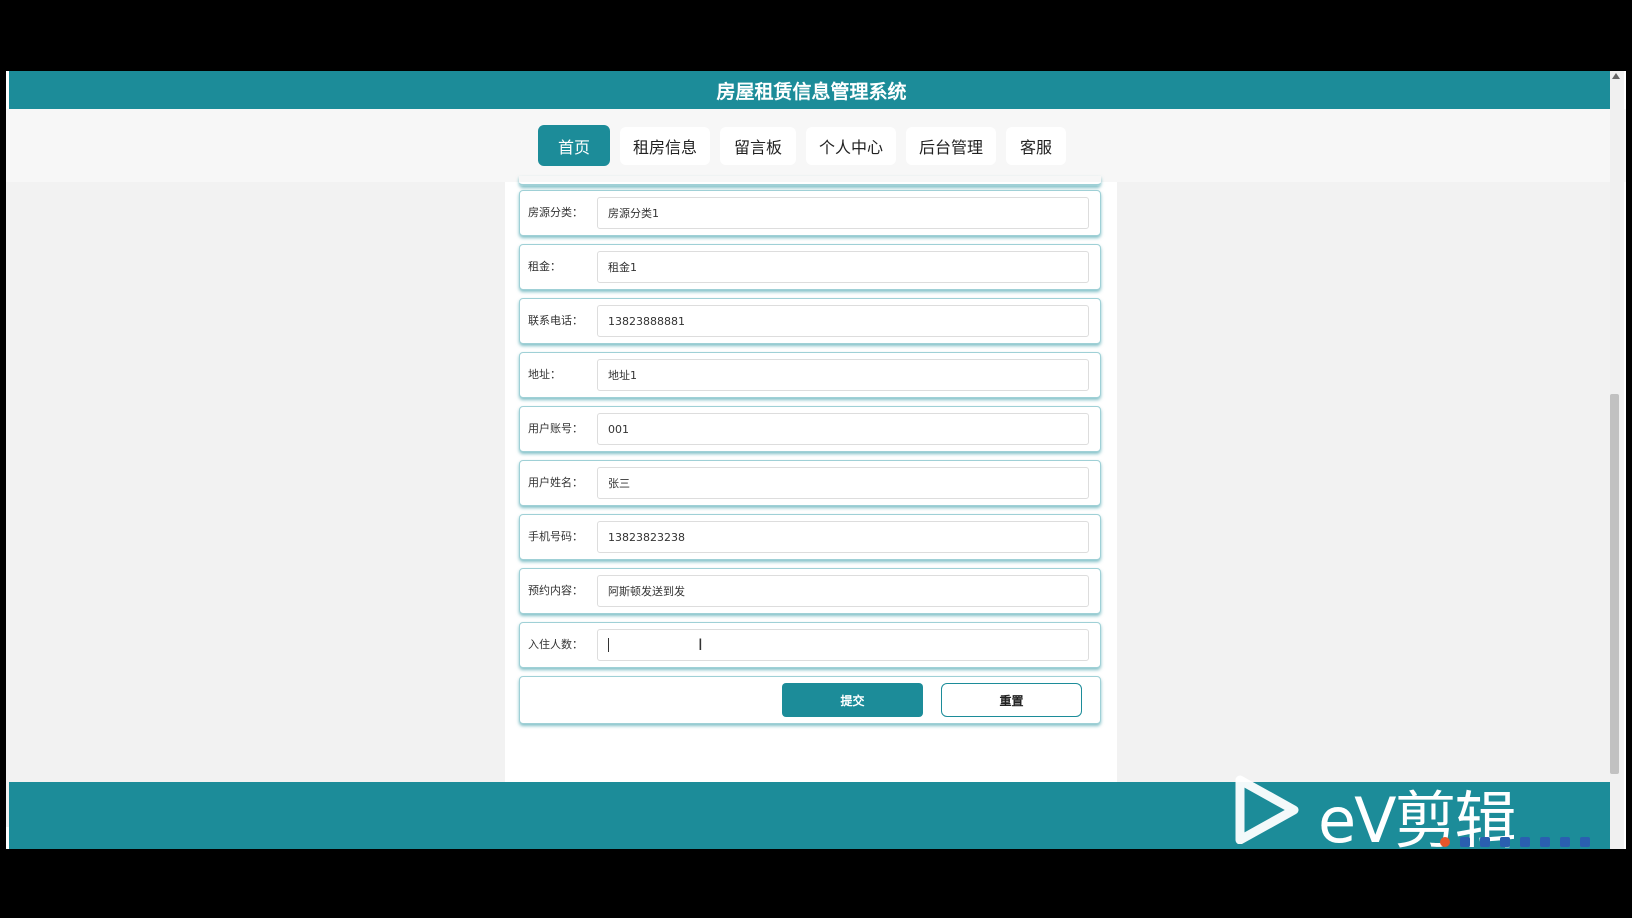 This screenshot has height=918, width=1632. What do you see at coordinates (1614, 584) in the screenshot?
I see `scrollbar-thumb` at bounding box center [1614, 584].